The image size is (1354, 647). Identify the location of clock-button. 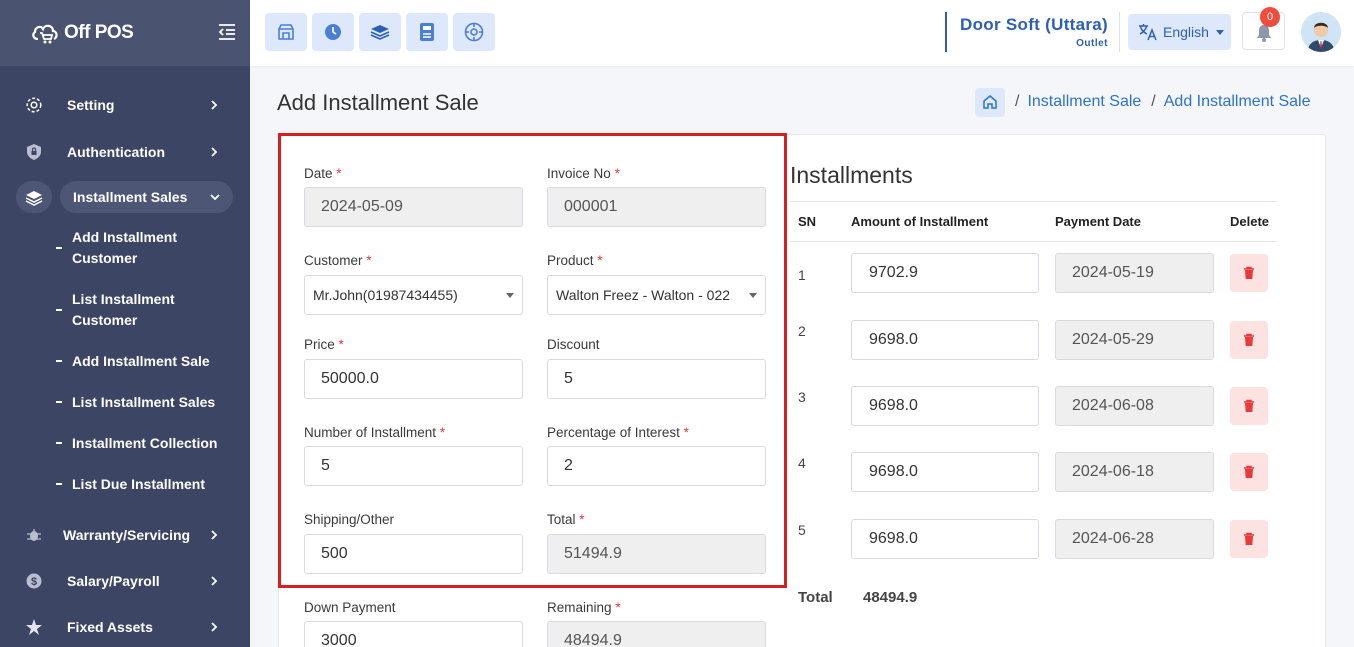
(333, 32).